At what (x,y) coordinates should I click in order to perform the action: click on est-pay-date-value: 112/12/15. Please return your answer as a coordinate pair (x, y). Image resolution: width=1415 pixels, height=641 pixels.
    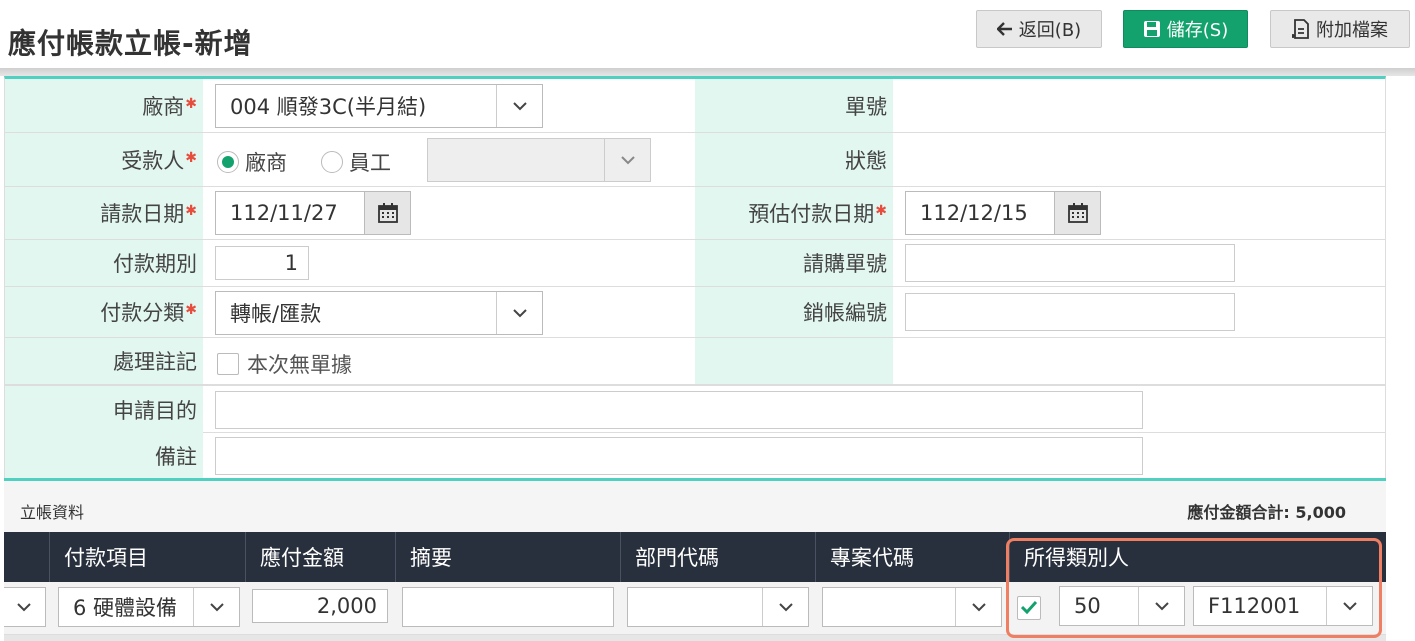
    Looking at the image, I should click on (980, 213).